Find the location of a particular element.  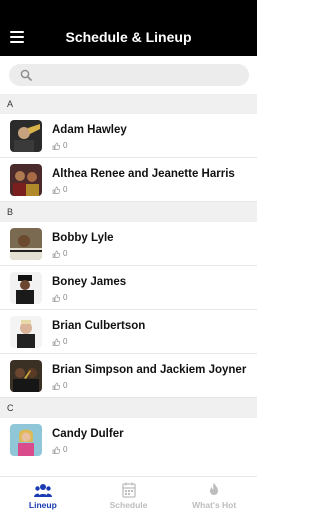

list-item: Althea Renee and Jeanette Harris 0 is located at coordinates (128, 180).